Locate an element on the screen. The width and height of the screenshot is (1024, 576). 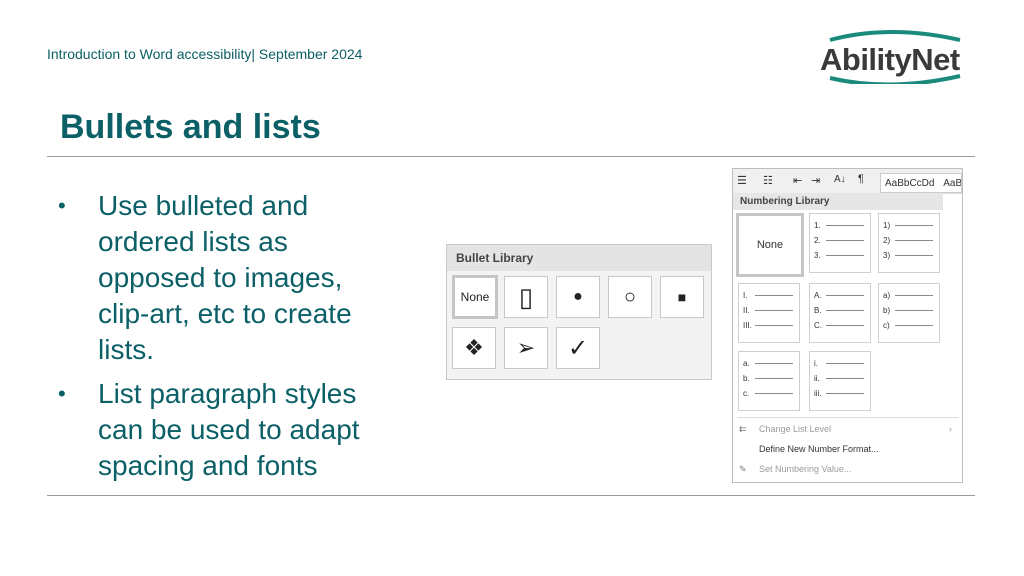
number-label: III. is located at coordinates (747, 325).